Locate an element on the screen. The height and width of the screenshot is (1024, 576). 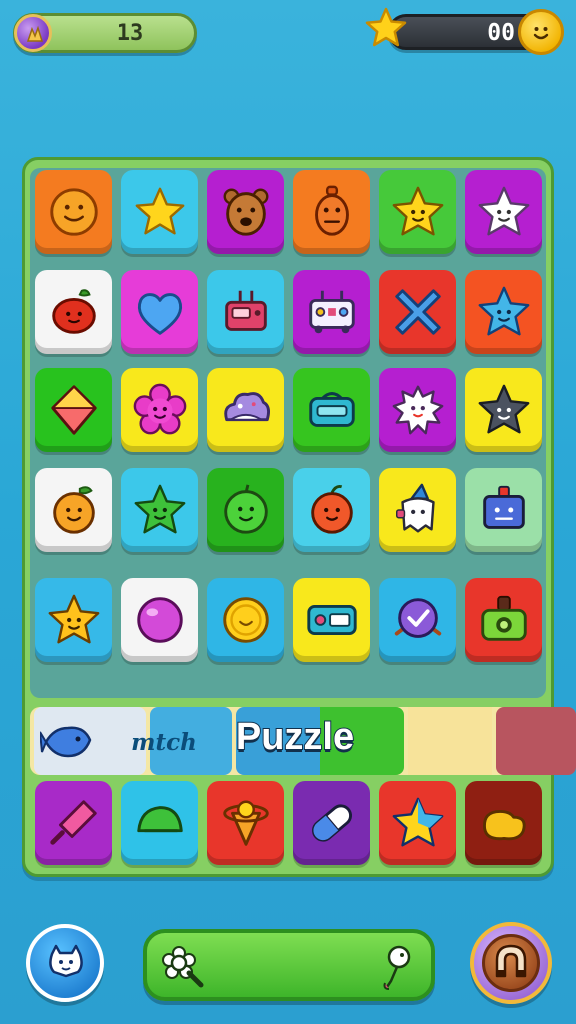
tile-blue-cross is located at coordinates (417, 312).